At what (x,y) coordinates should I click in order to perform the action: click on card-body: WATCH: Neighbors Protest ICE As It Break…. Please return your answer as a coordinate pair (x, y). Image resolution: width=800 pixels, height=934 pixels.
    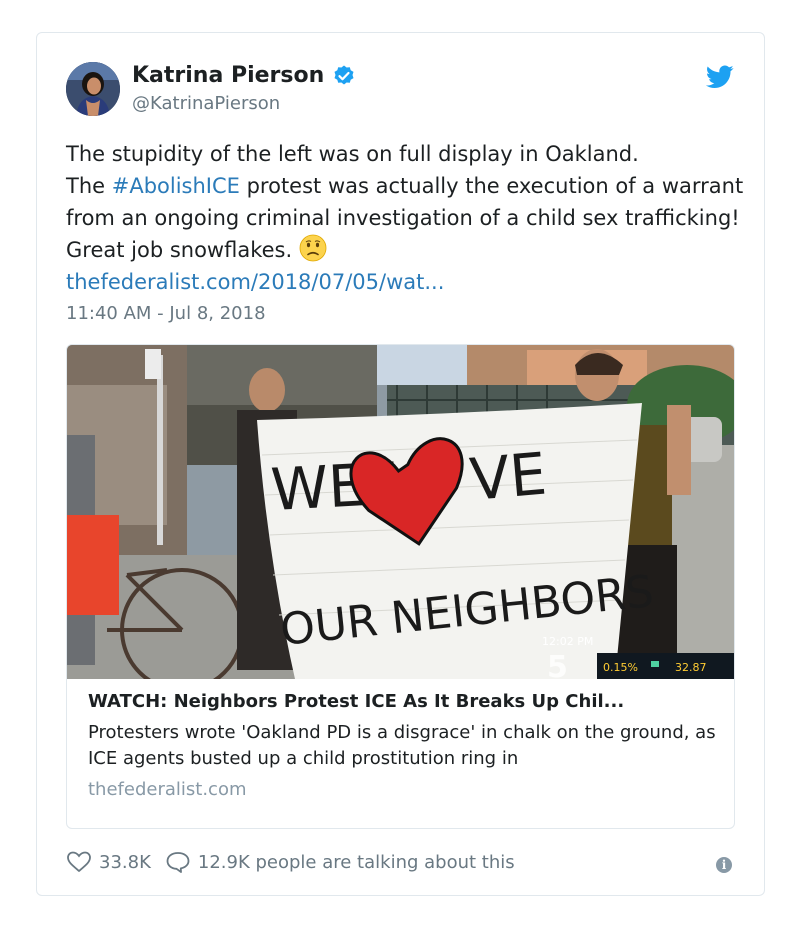
    Looking at the image, I should click on (403, 746).